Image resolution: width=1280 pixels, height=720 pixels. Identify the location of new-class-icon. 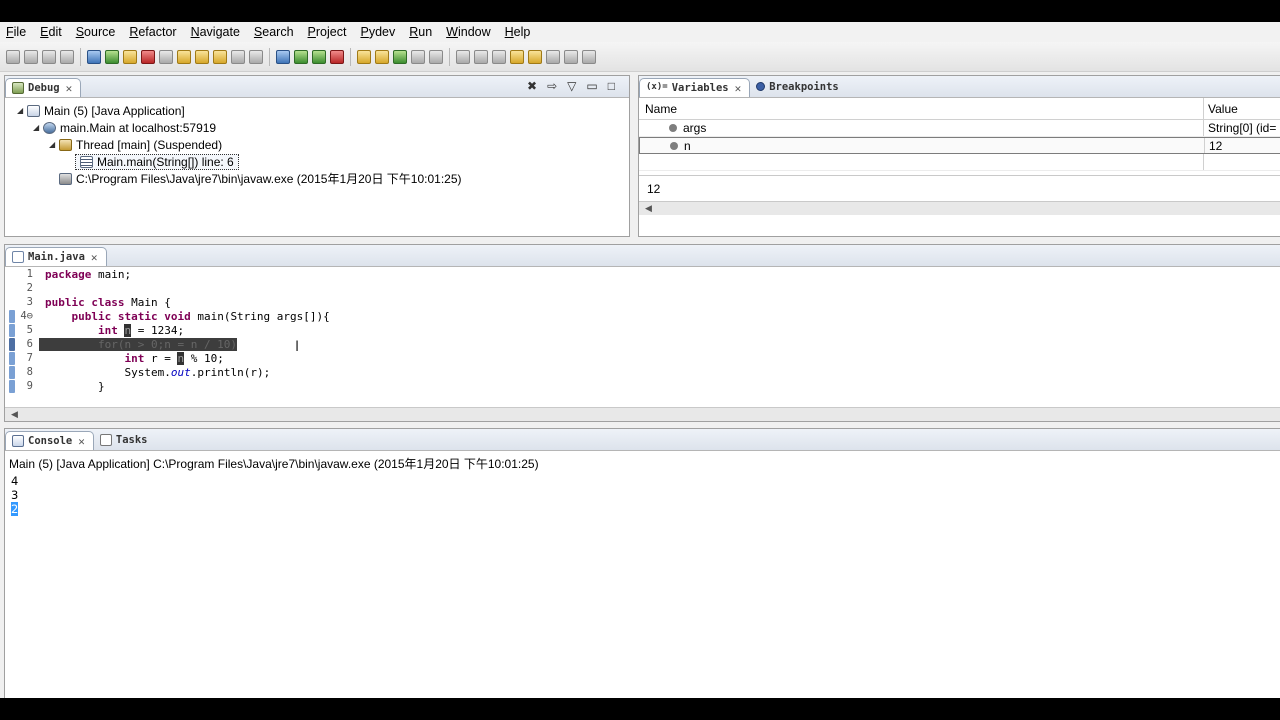
(400, 56).